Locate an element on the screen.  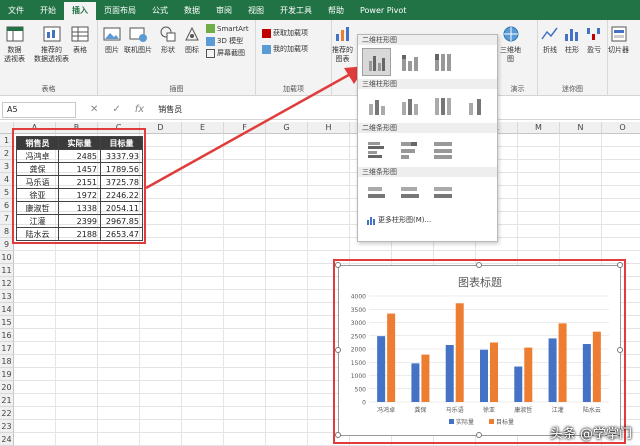
menu-tab-5: 数据 is located at coordinates (192, 11).